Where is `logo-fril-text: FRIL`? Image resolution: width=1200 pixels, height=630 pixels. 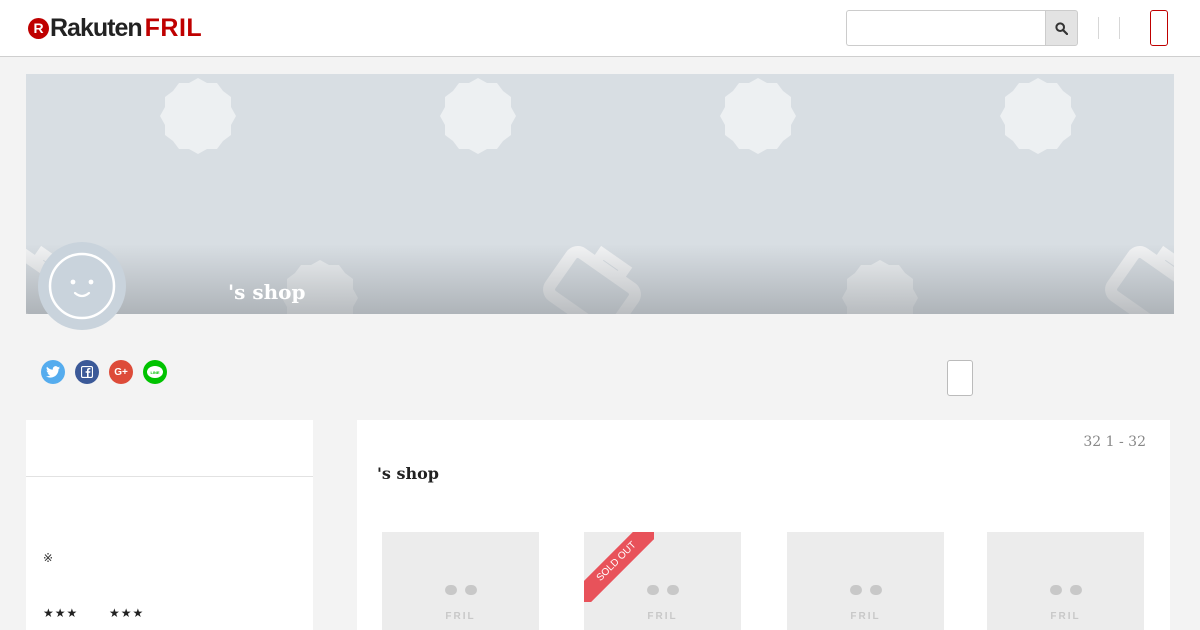
logo-fril-text: FRIL is located at coordinates (173, 27).